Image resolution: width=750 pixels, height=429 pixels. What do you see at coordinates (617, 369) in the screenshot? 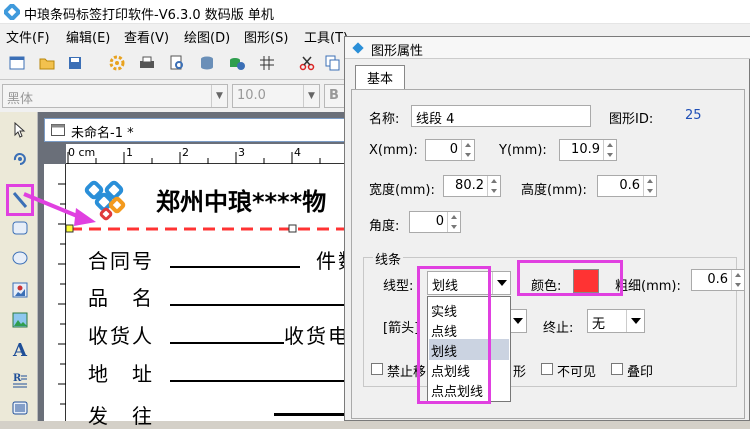
I see `overprint-checkbox` at bounding box center [617, 369].